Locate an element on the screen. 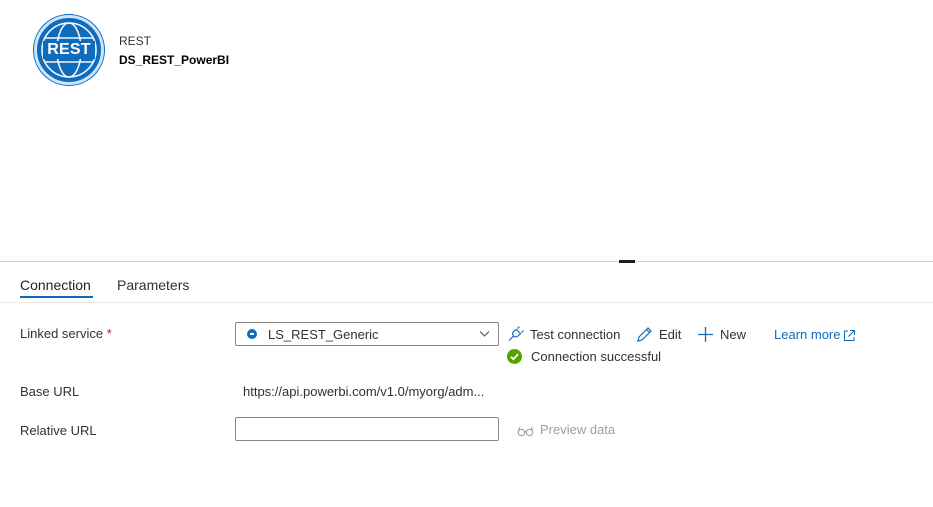 This screenshot has width=933, height=507. relative-url-input is located at coordinates (367, 429).